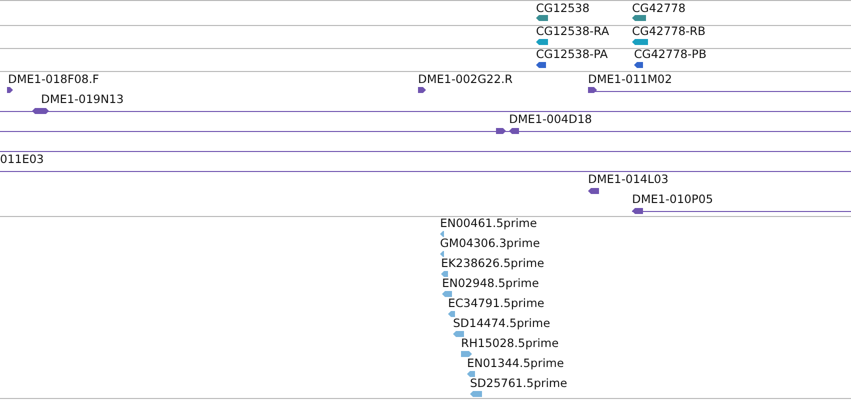 The height and width of the screenshot is (400, 851). I want to click on feature-label: EN00461.5prime, so click(488, 223).